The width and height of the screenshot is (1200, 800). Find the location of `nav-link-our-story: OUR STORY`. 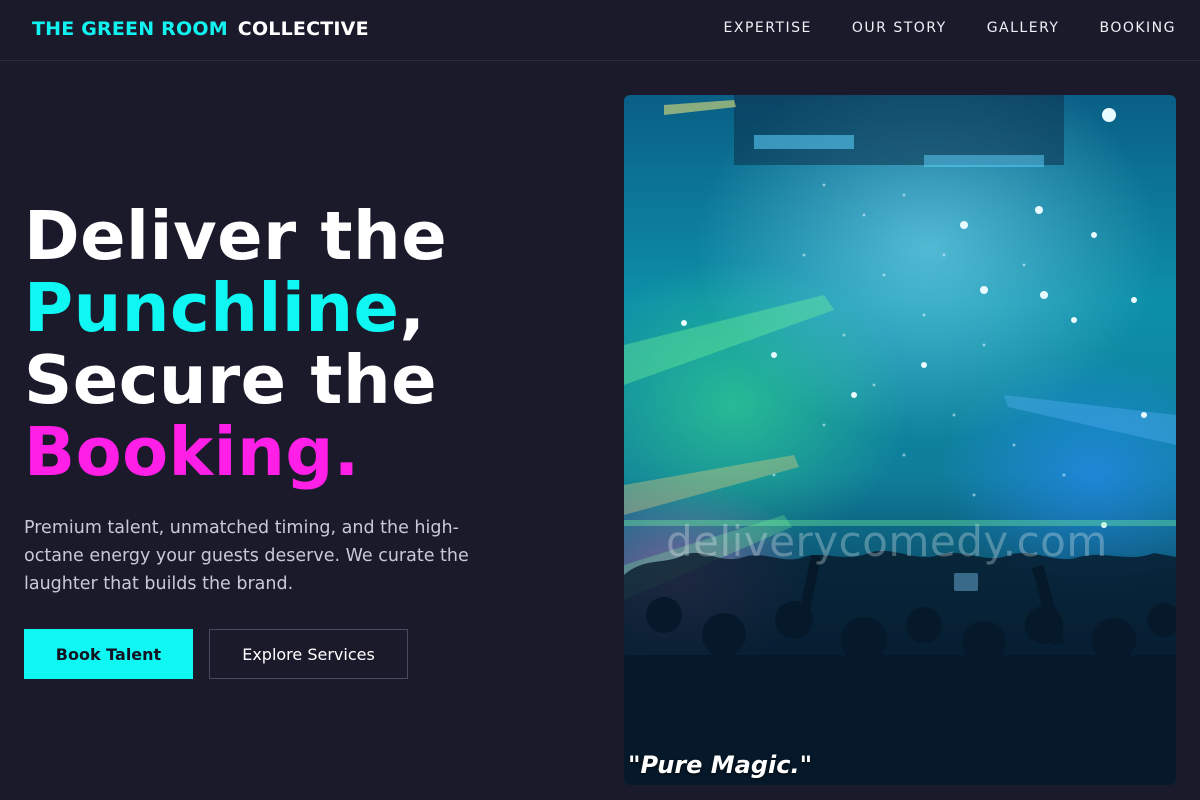

nav-link-our-story: OUR STORY is located at coordinates (899, 28).